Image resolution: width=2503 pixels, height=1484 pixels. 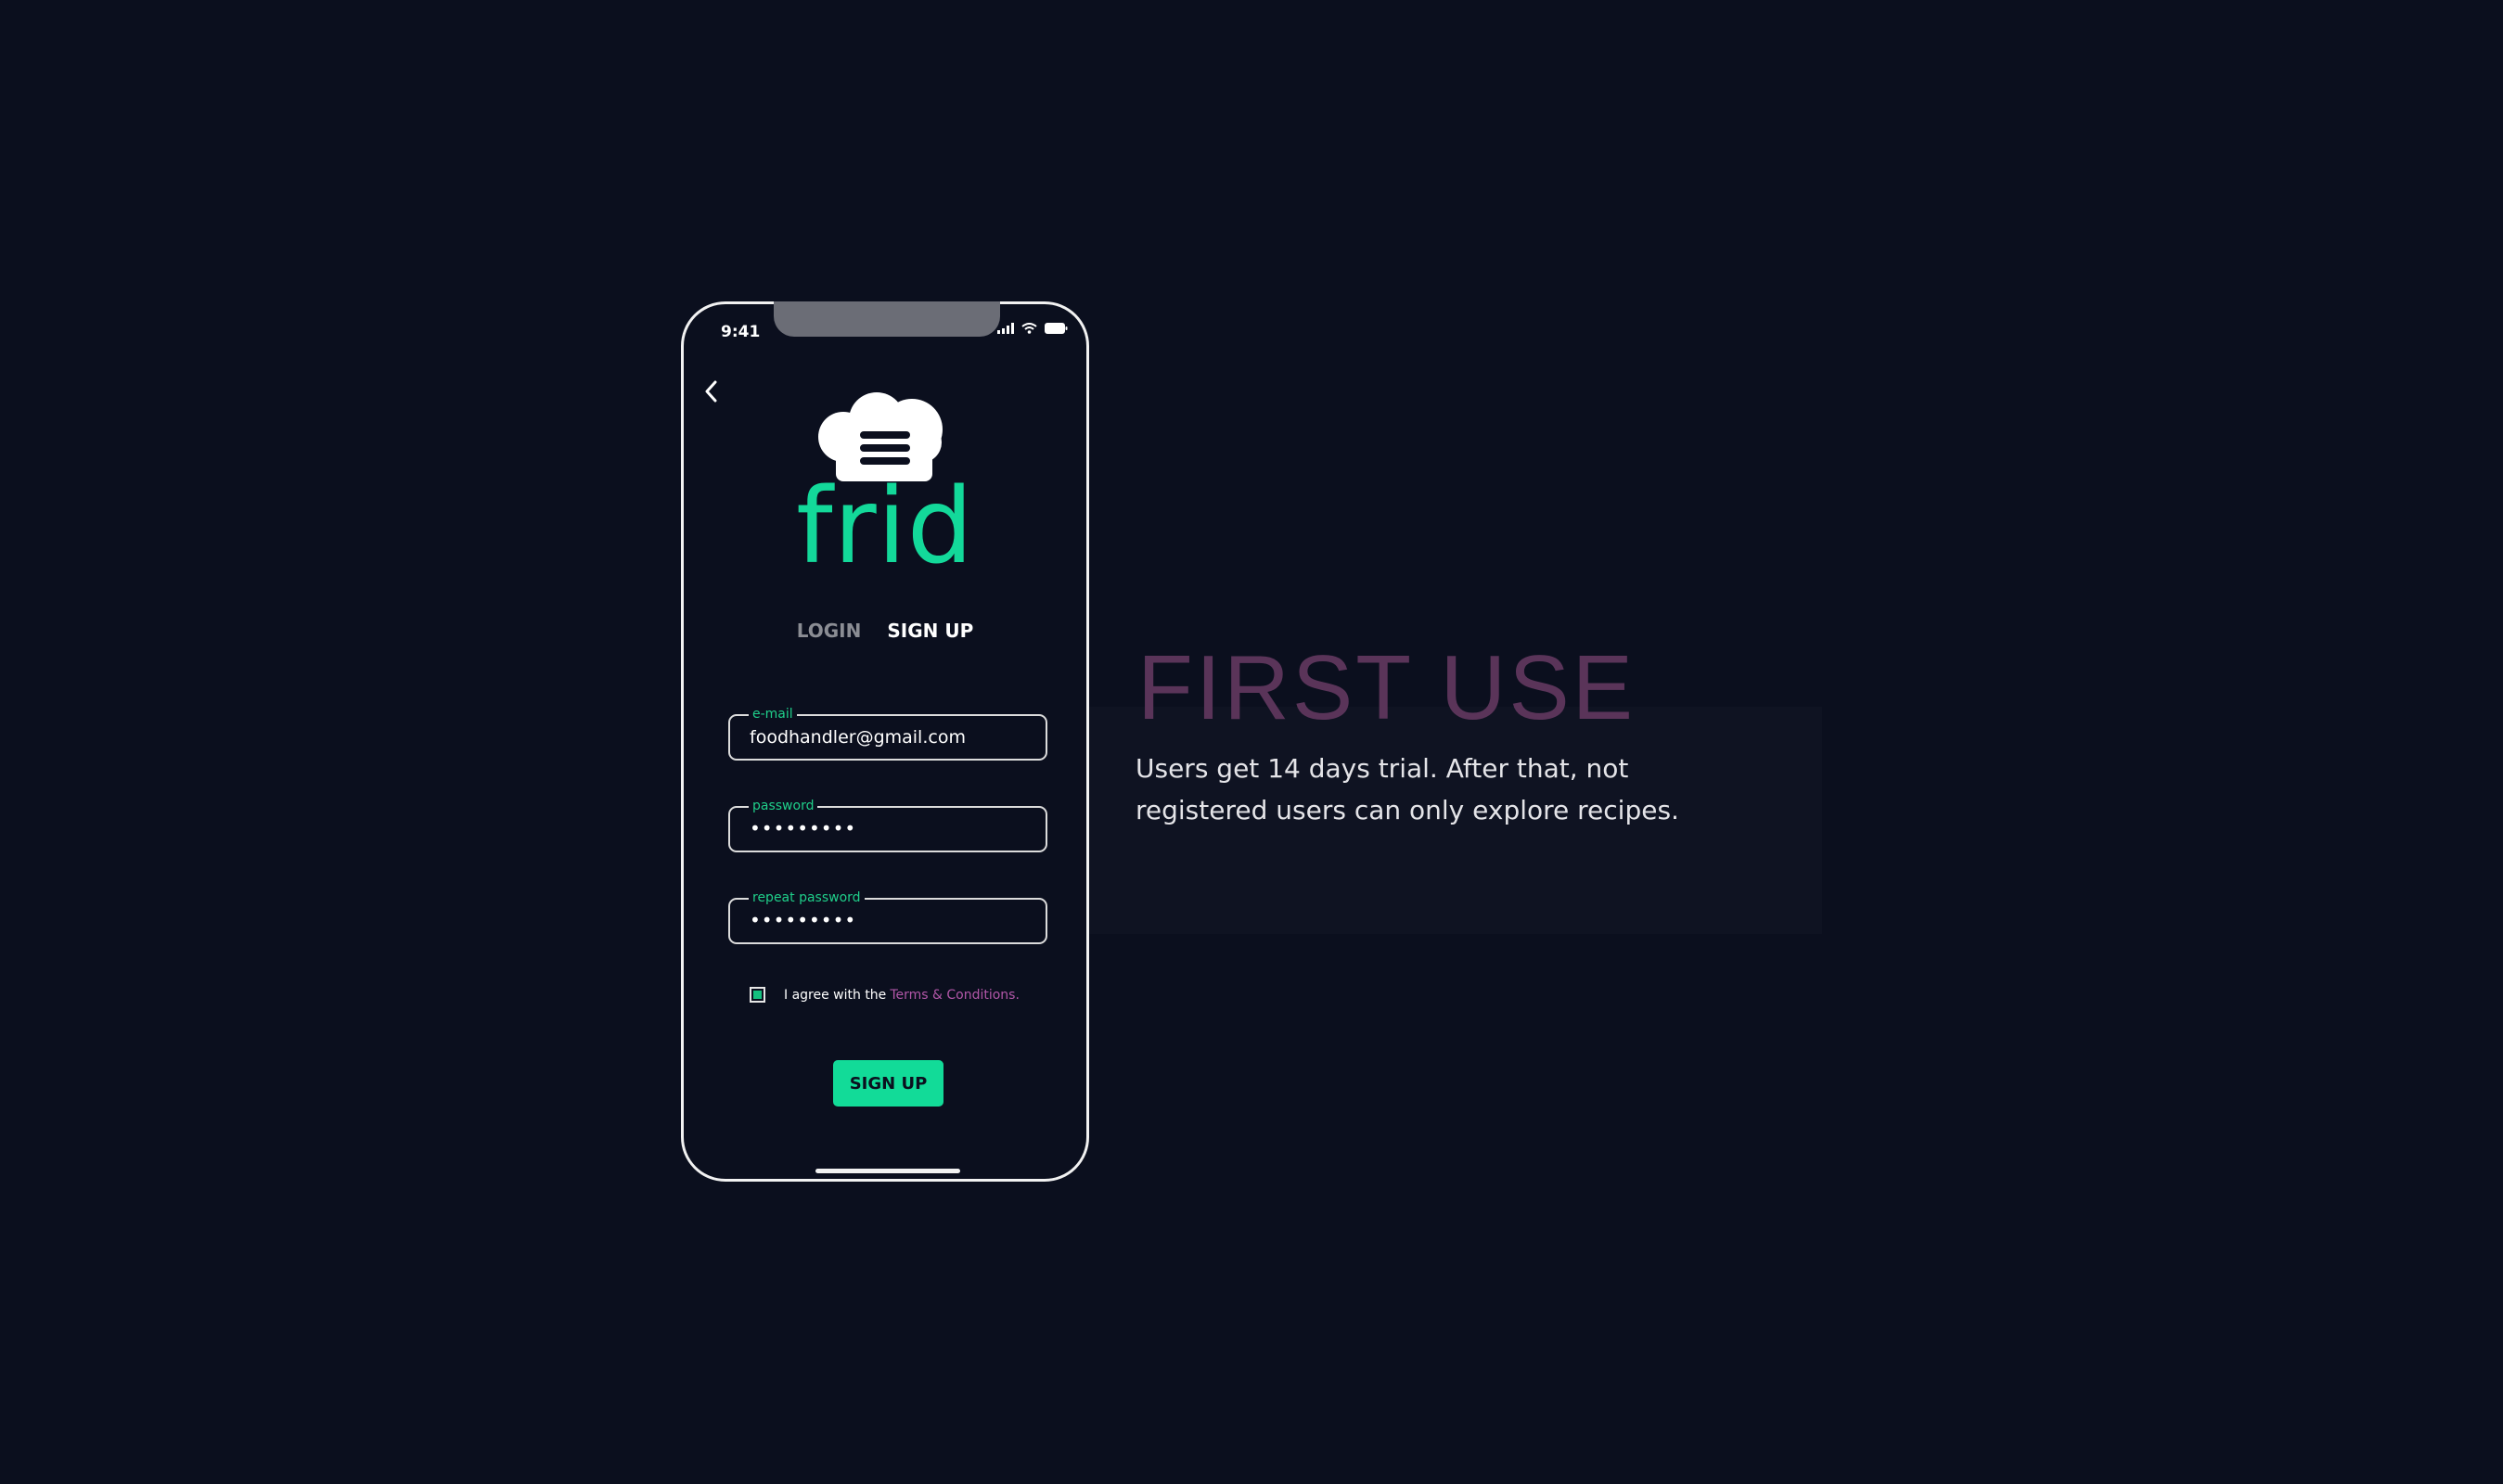 What do you see at coordinates (887, 319) in the screenshot?
I see `phone-notch` at bounding box center [887, 319].